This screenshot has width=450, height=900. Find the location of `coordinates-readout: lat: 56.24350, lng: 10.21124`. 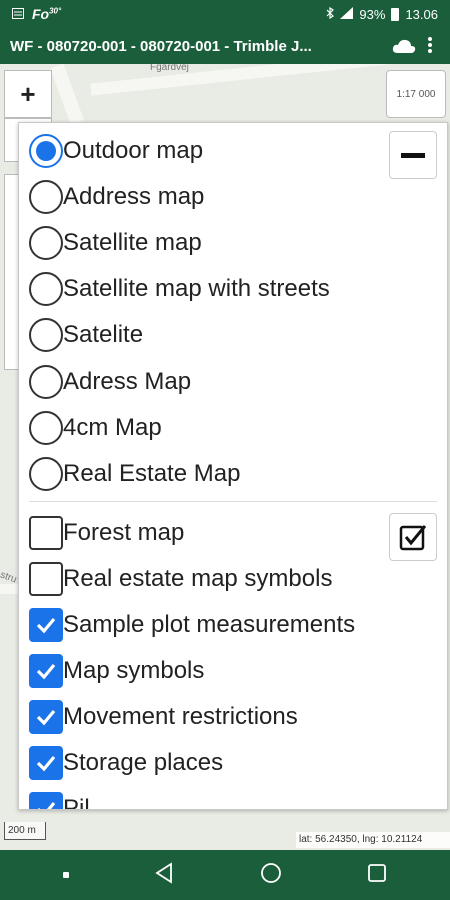

coordinates-readout: lat: 56.24350, lng: 10.21124 is located at coordinates (373, 840).